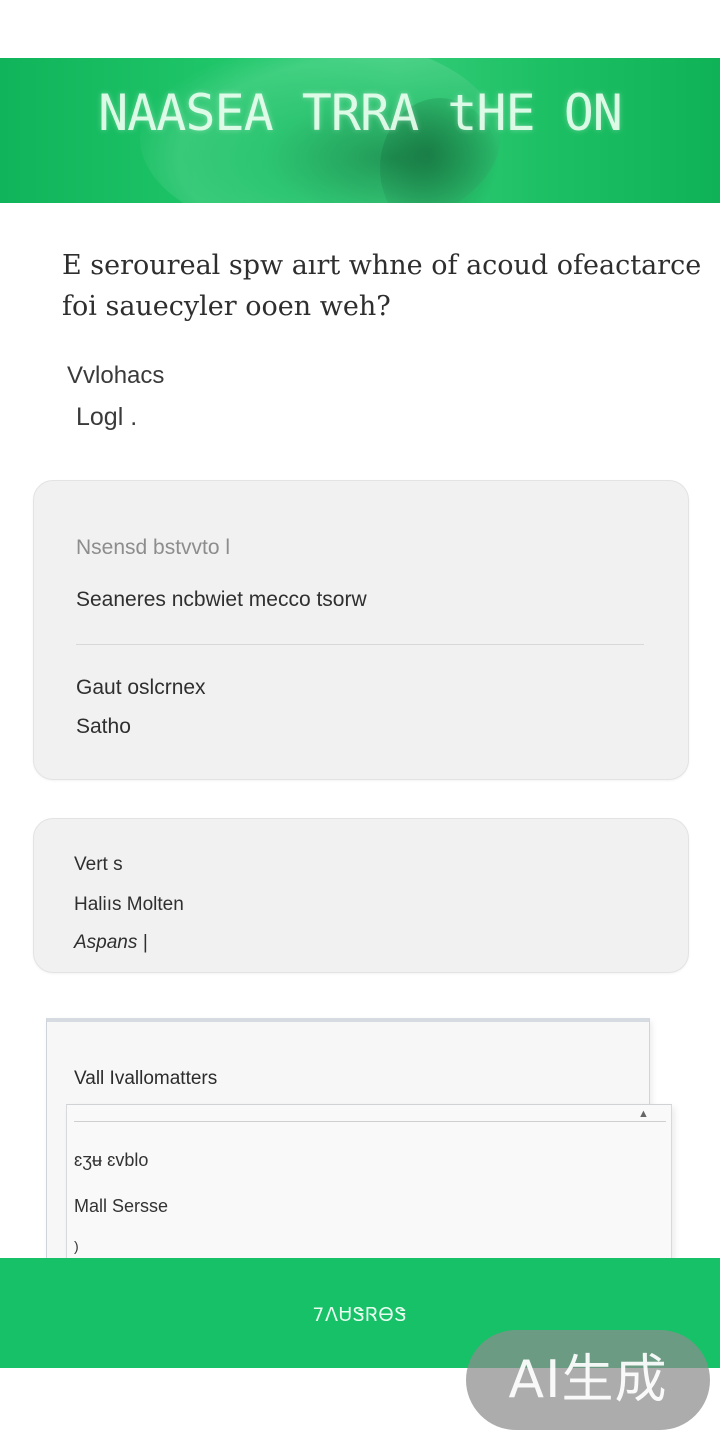  What do you see at coordinates (107, 417) in the screenshot?
I see `meta-value: Logl .` at bounding box center [107, 417].